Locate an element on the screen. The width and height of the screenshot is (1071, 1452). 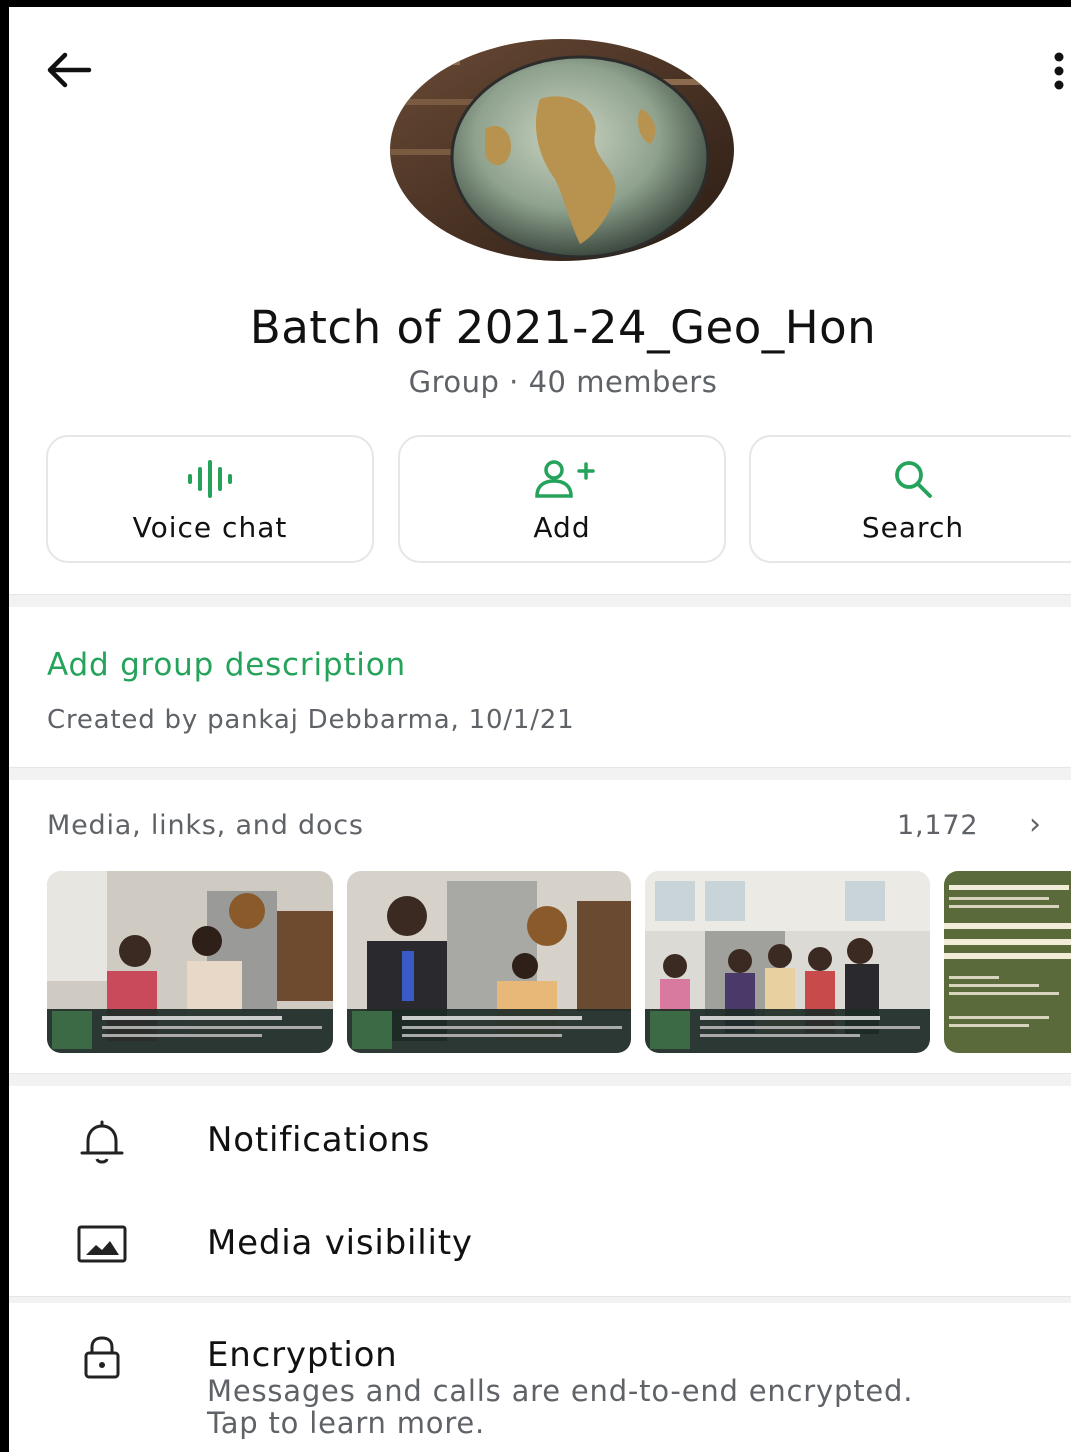
add-label: Add is located at coordinates (562, 527).